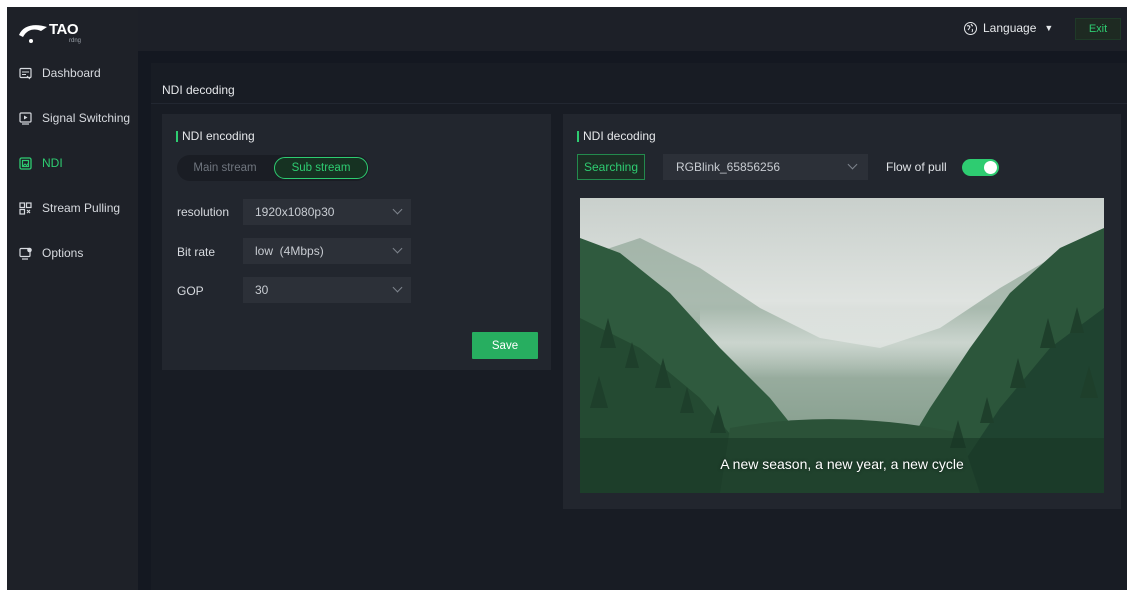 The height and width of the screenshot is (590, 1134). I want to click on bitrate-label: Bit rate, so click(196, 252).